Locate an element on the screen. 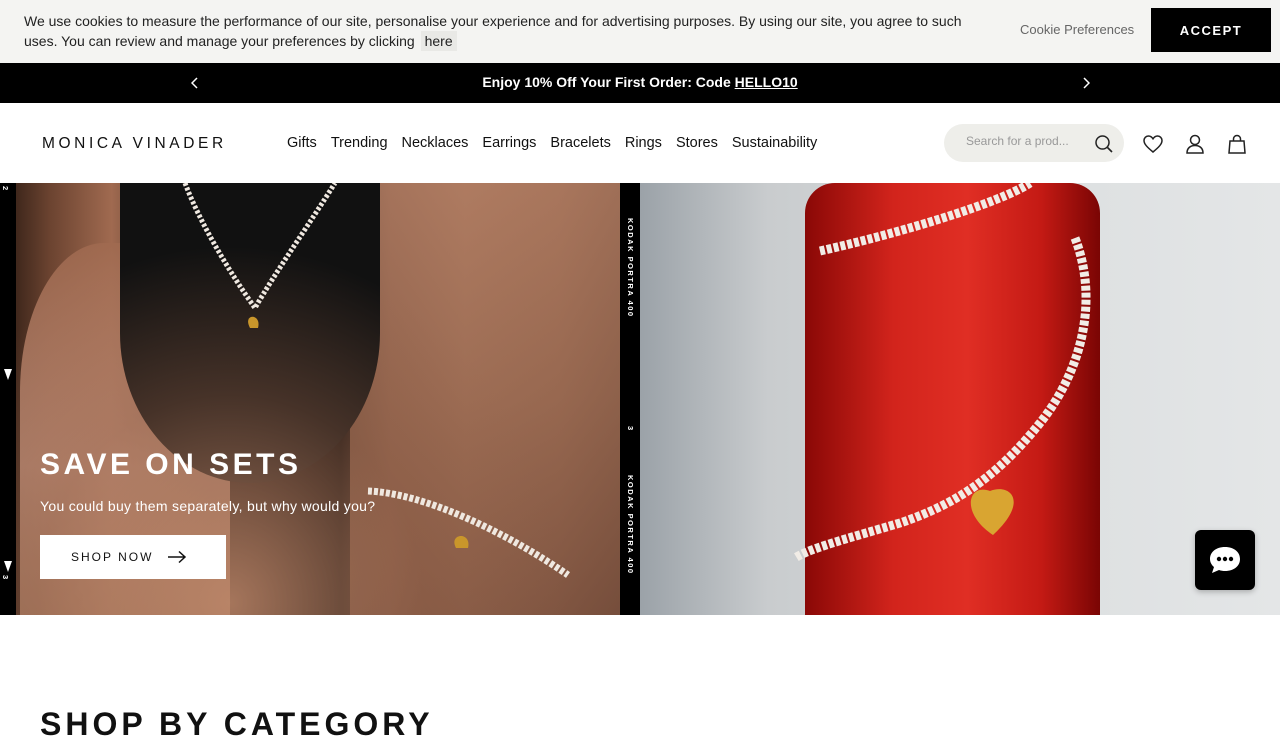 The height and width of the screenshot is (743, 1280). search-icon is located at coordinates (1104, 144).